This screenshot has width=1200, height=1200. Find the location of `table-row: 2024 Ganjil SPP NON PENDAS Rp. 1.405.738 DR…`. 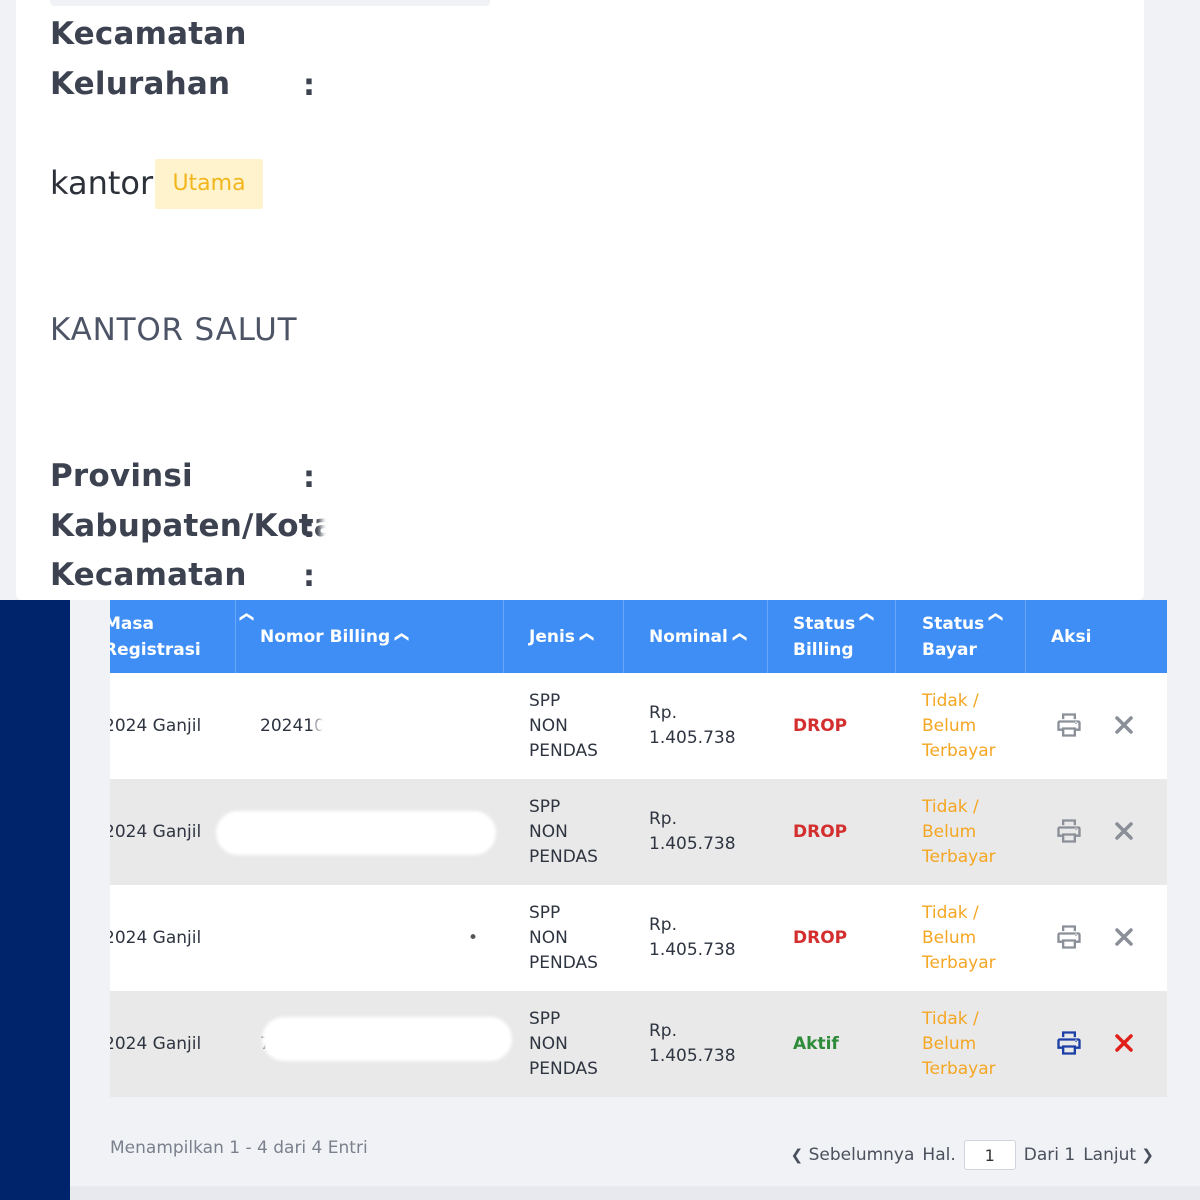

table-row: 2024 Ganjil SPP NON PENDAS Rp. 1.405.738 DR… is located at coordinates (638, 832).